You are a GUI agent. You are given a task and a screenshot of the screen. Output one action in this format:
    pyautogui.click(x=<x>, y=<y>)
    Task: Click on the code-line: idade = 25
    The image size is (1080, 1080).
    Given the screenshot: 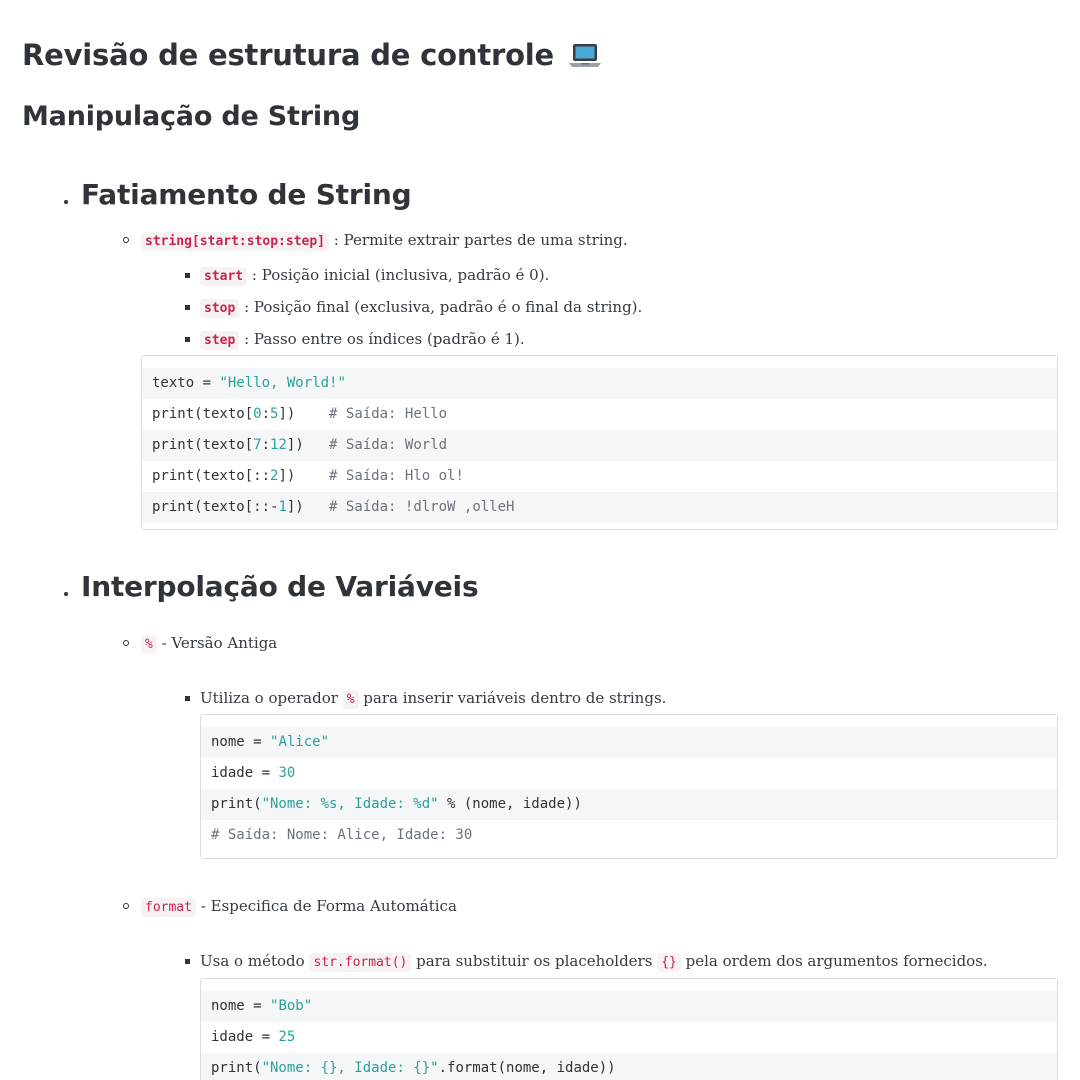 What is the action you would take?
    pyautogui.click(x=253, y=1037)
    